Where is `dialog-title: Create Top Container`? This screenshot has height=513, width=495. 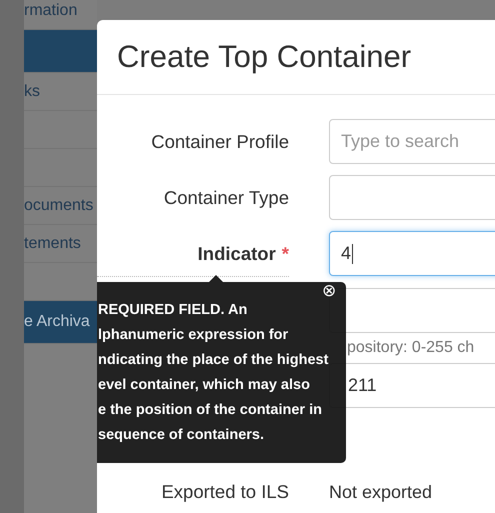 dialog-title: Create Top Container is located at coordinates (264, 57).